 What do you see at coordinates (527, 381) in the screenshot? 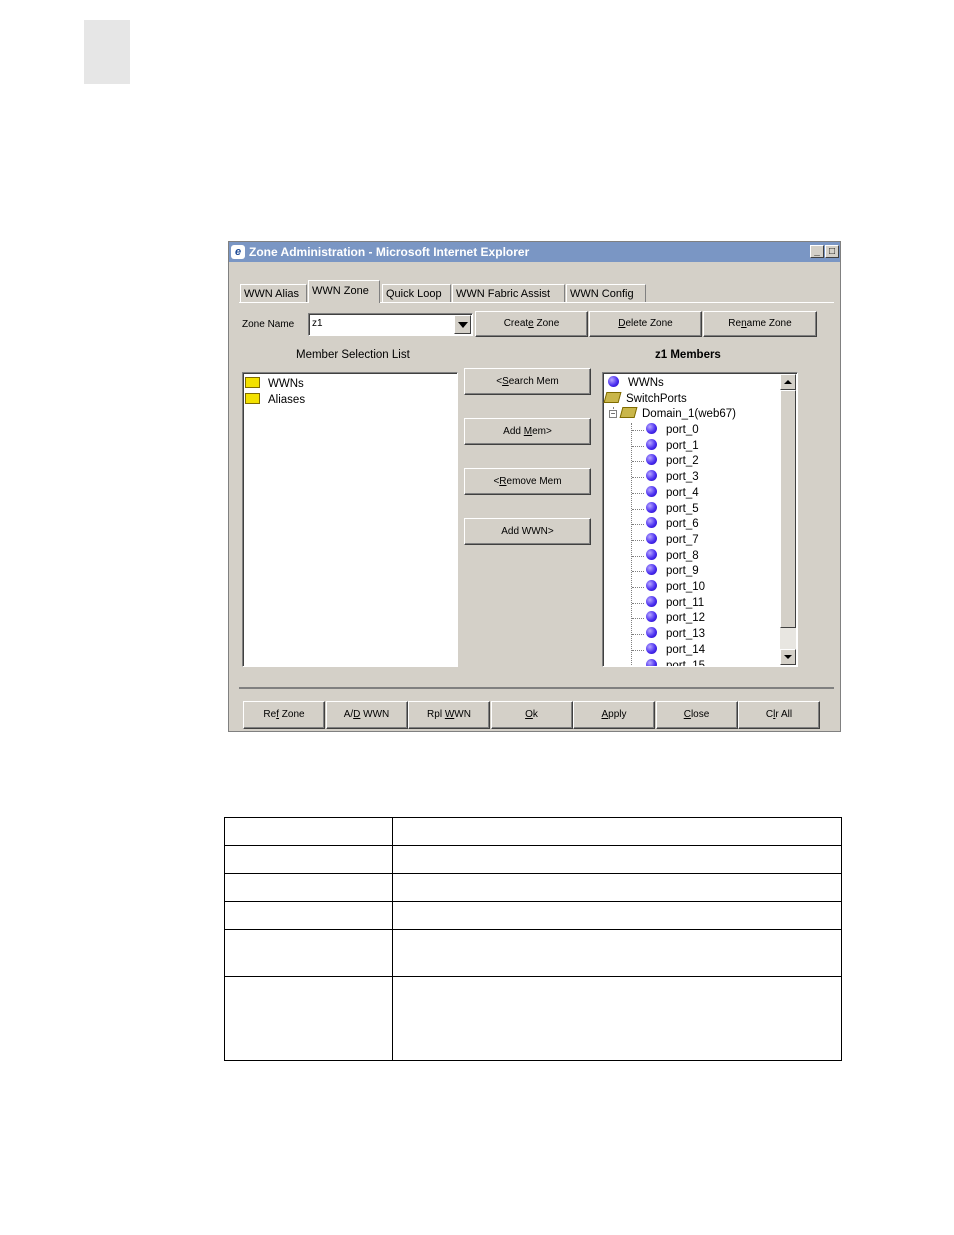
I see `search-mem-button: <Search Mem` at bounding box center [527, 381].